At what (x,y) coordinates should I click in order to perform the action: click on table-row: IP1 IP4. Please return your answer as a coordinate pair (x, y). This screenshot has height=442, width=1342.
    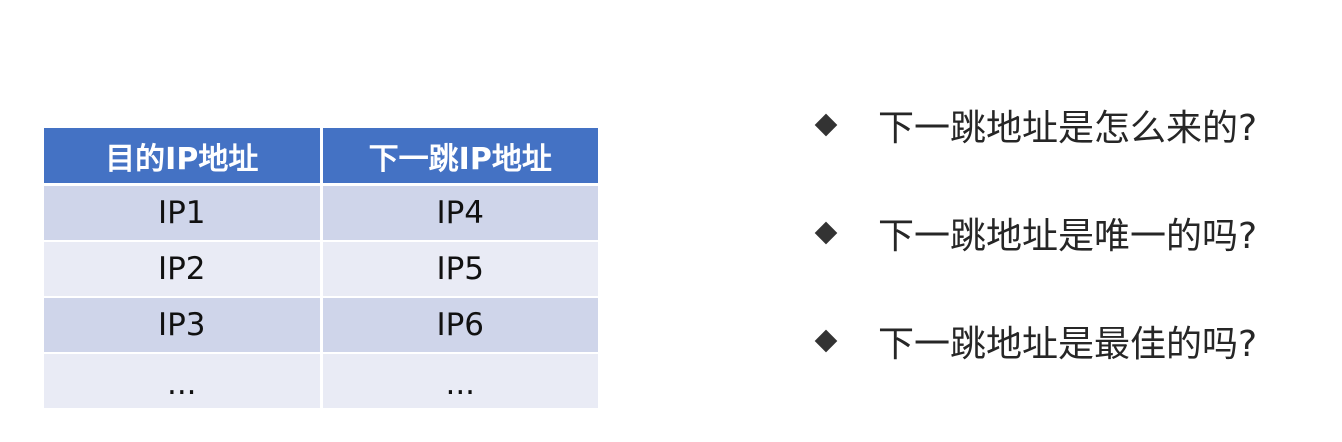
    Looking at the image, I should click on (321, 212).